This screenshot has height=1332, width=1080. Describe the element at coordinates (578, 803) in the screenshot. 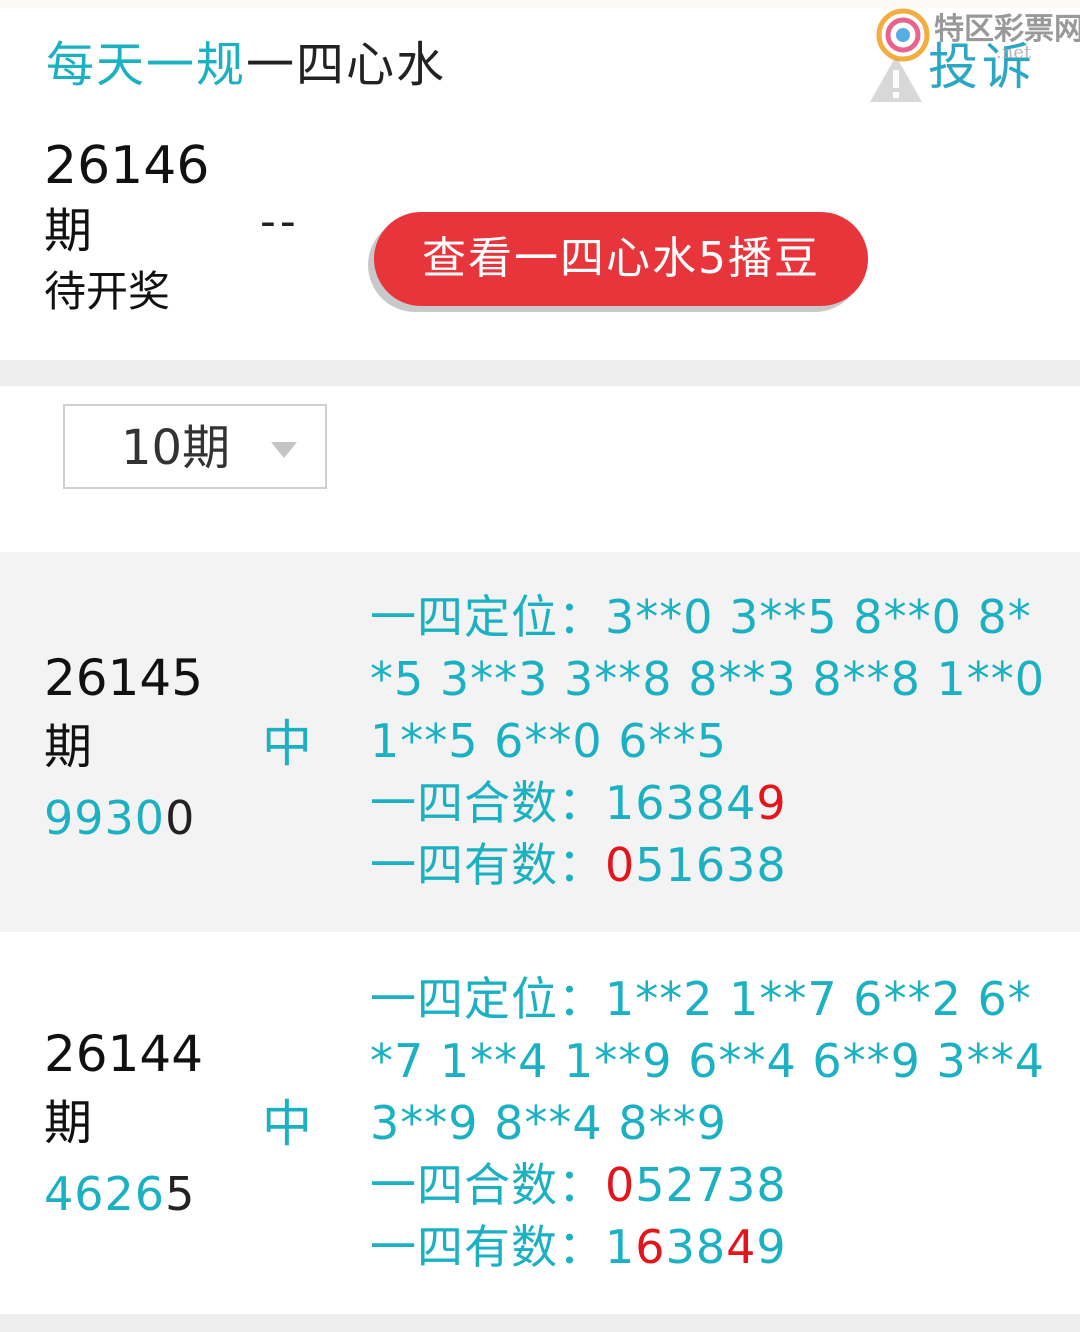

I see `sum-line: 一四合数：163849` at that location.